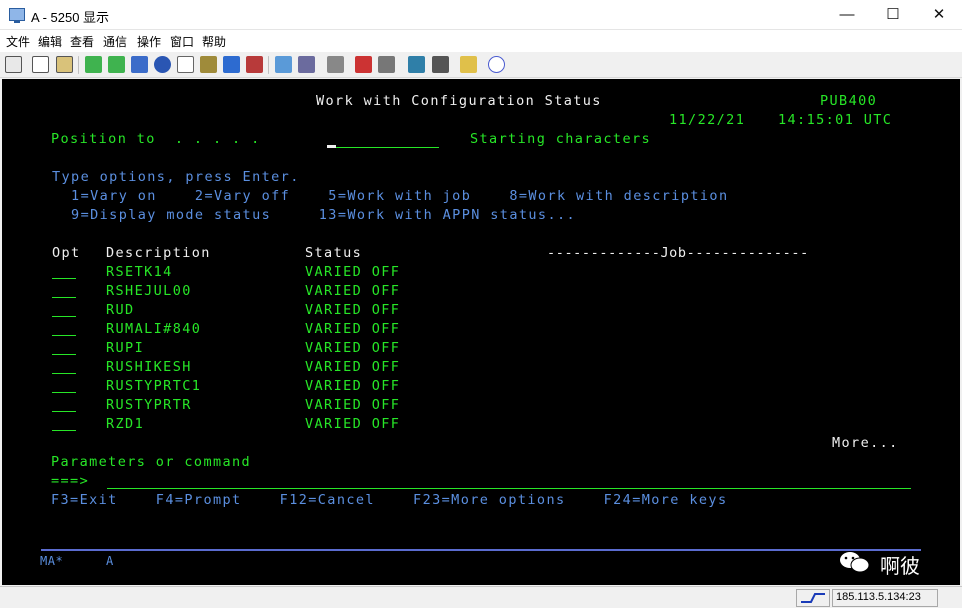 The width and height of the screenshot is (962, 608). Describe the element at coordinates (509, 488) in the screenshot. I see `command-input` at that location.